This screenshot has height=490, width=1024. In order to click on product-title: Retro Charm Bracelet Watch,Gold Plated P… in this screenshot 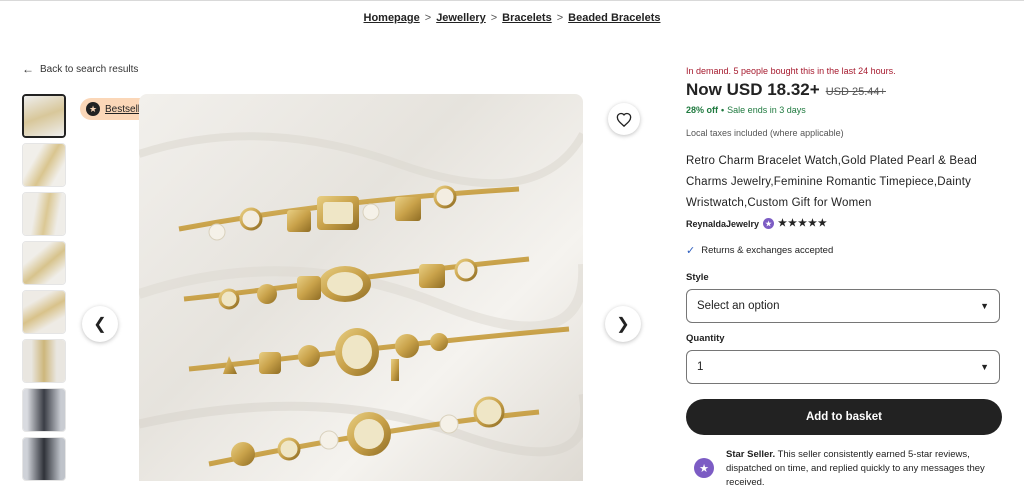, I will do `click(832, 182)`.